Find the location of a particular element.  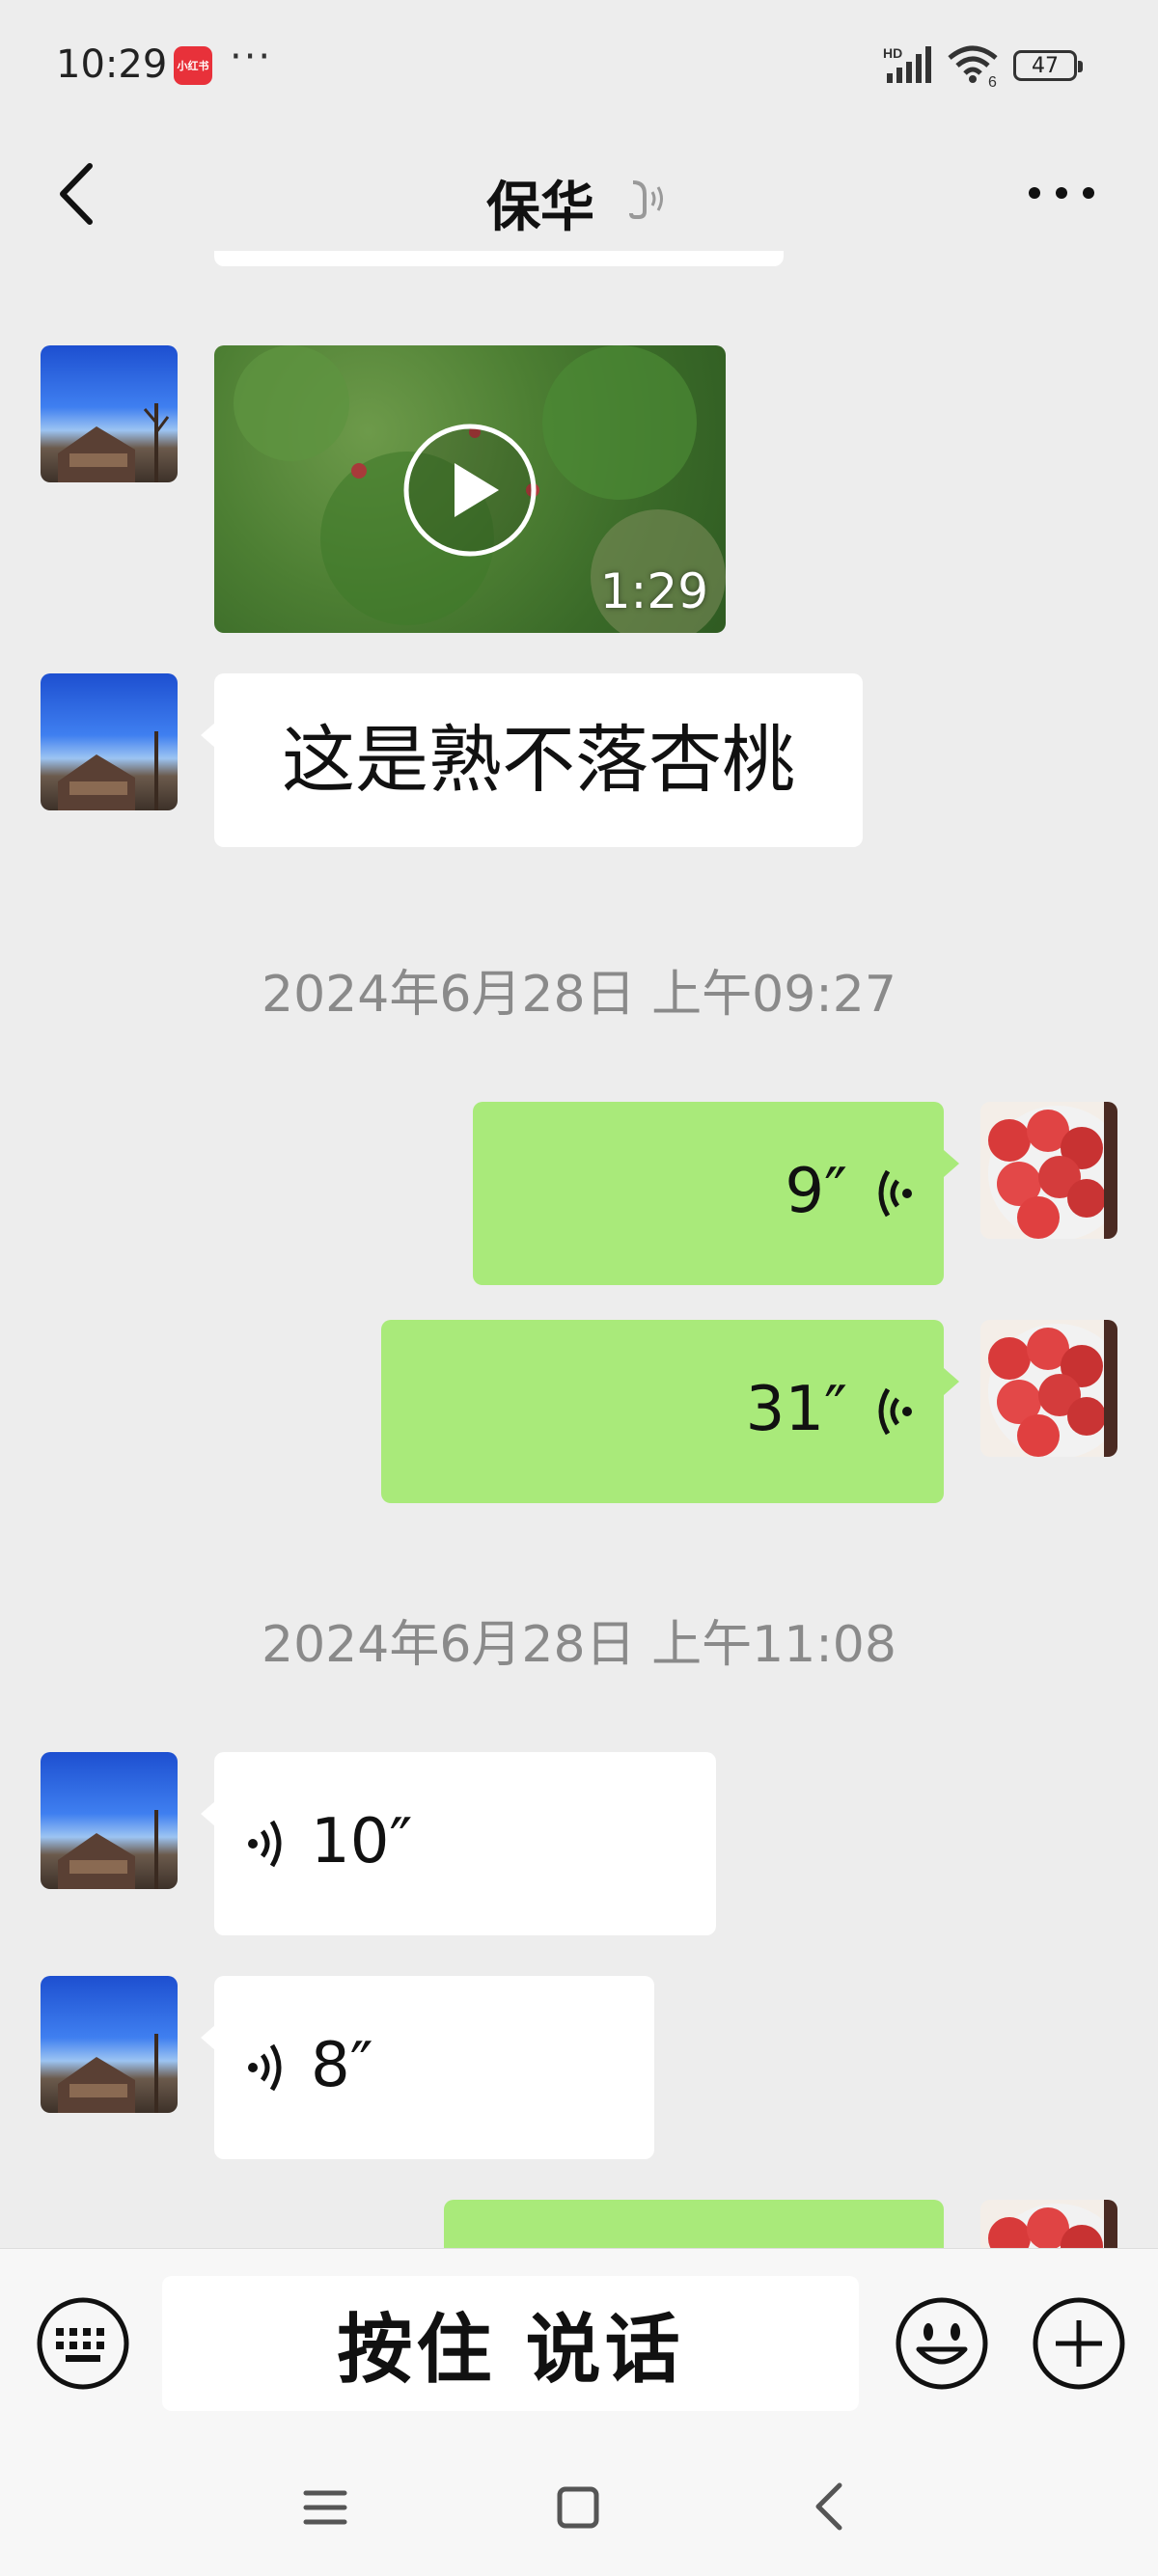

incoming-voice-message: 8″ is located at coordinates (427, 2067).